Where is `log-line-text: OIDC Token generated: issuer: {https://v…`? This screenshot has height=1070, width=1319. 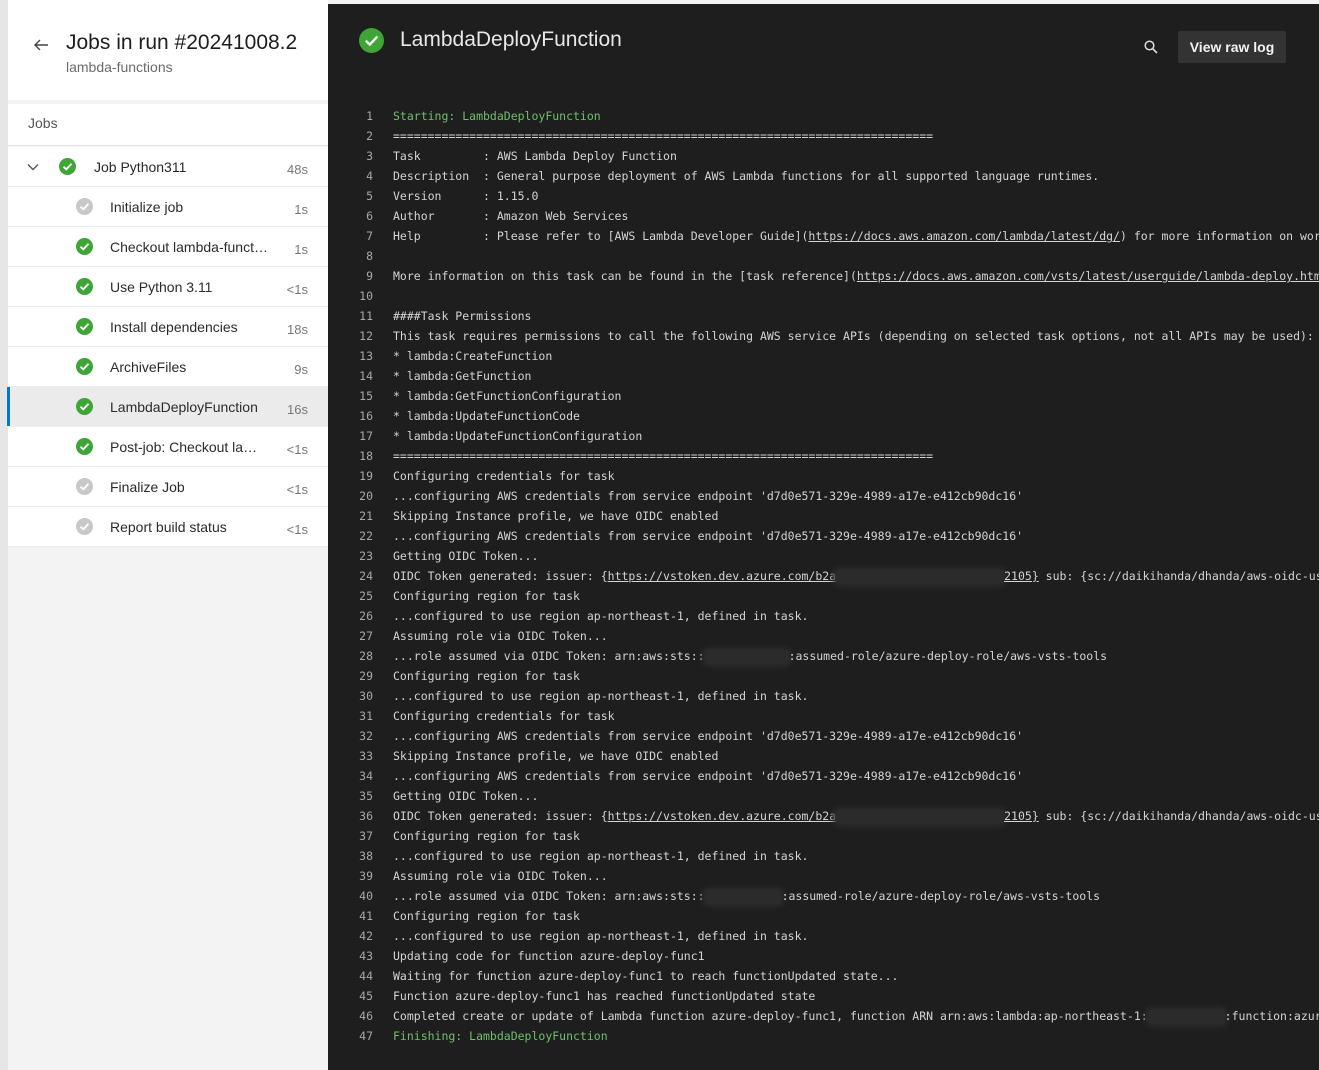 log-line-text: OIDC Token generated: issuer: {https://v… is located at coordinates (856, 576).